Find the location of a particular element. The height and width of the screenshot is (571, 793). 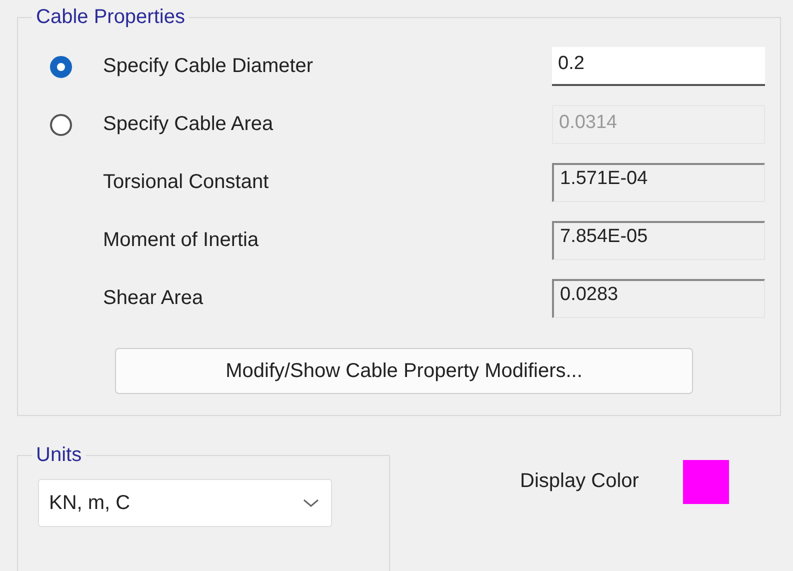

input-field: 0.0314 is located at coordinates (658, 124).